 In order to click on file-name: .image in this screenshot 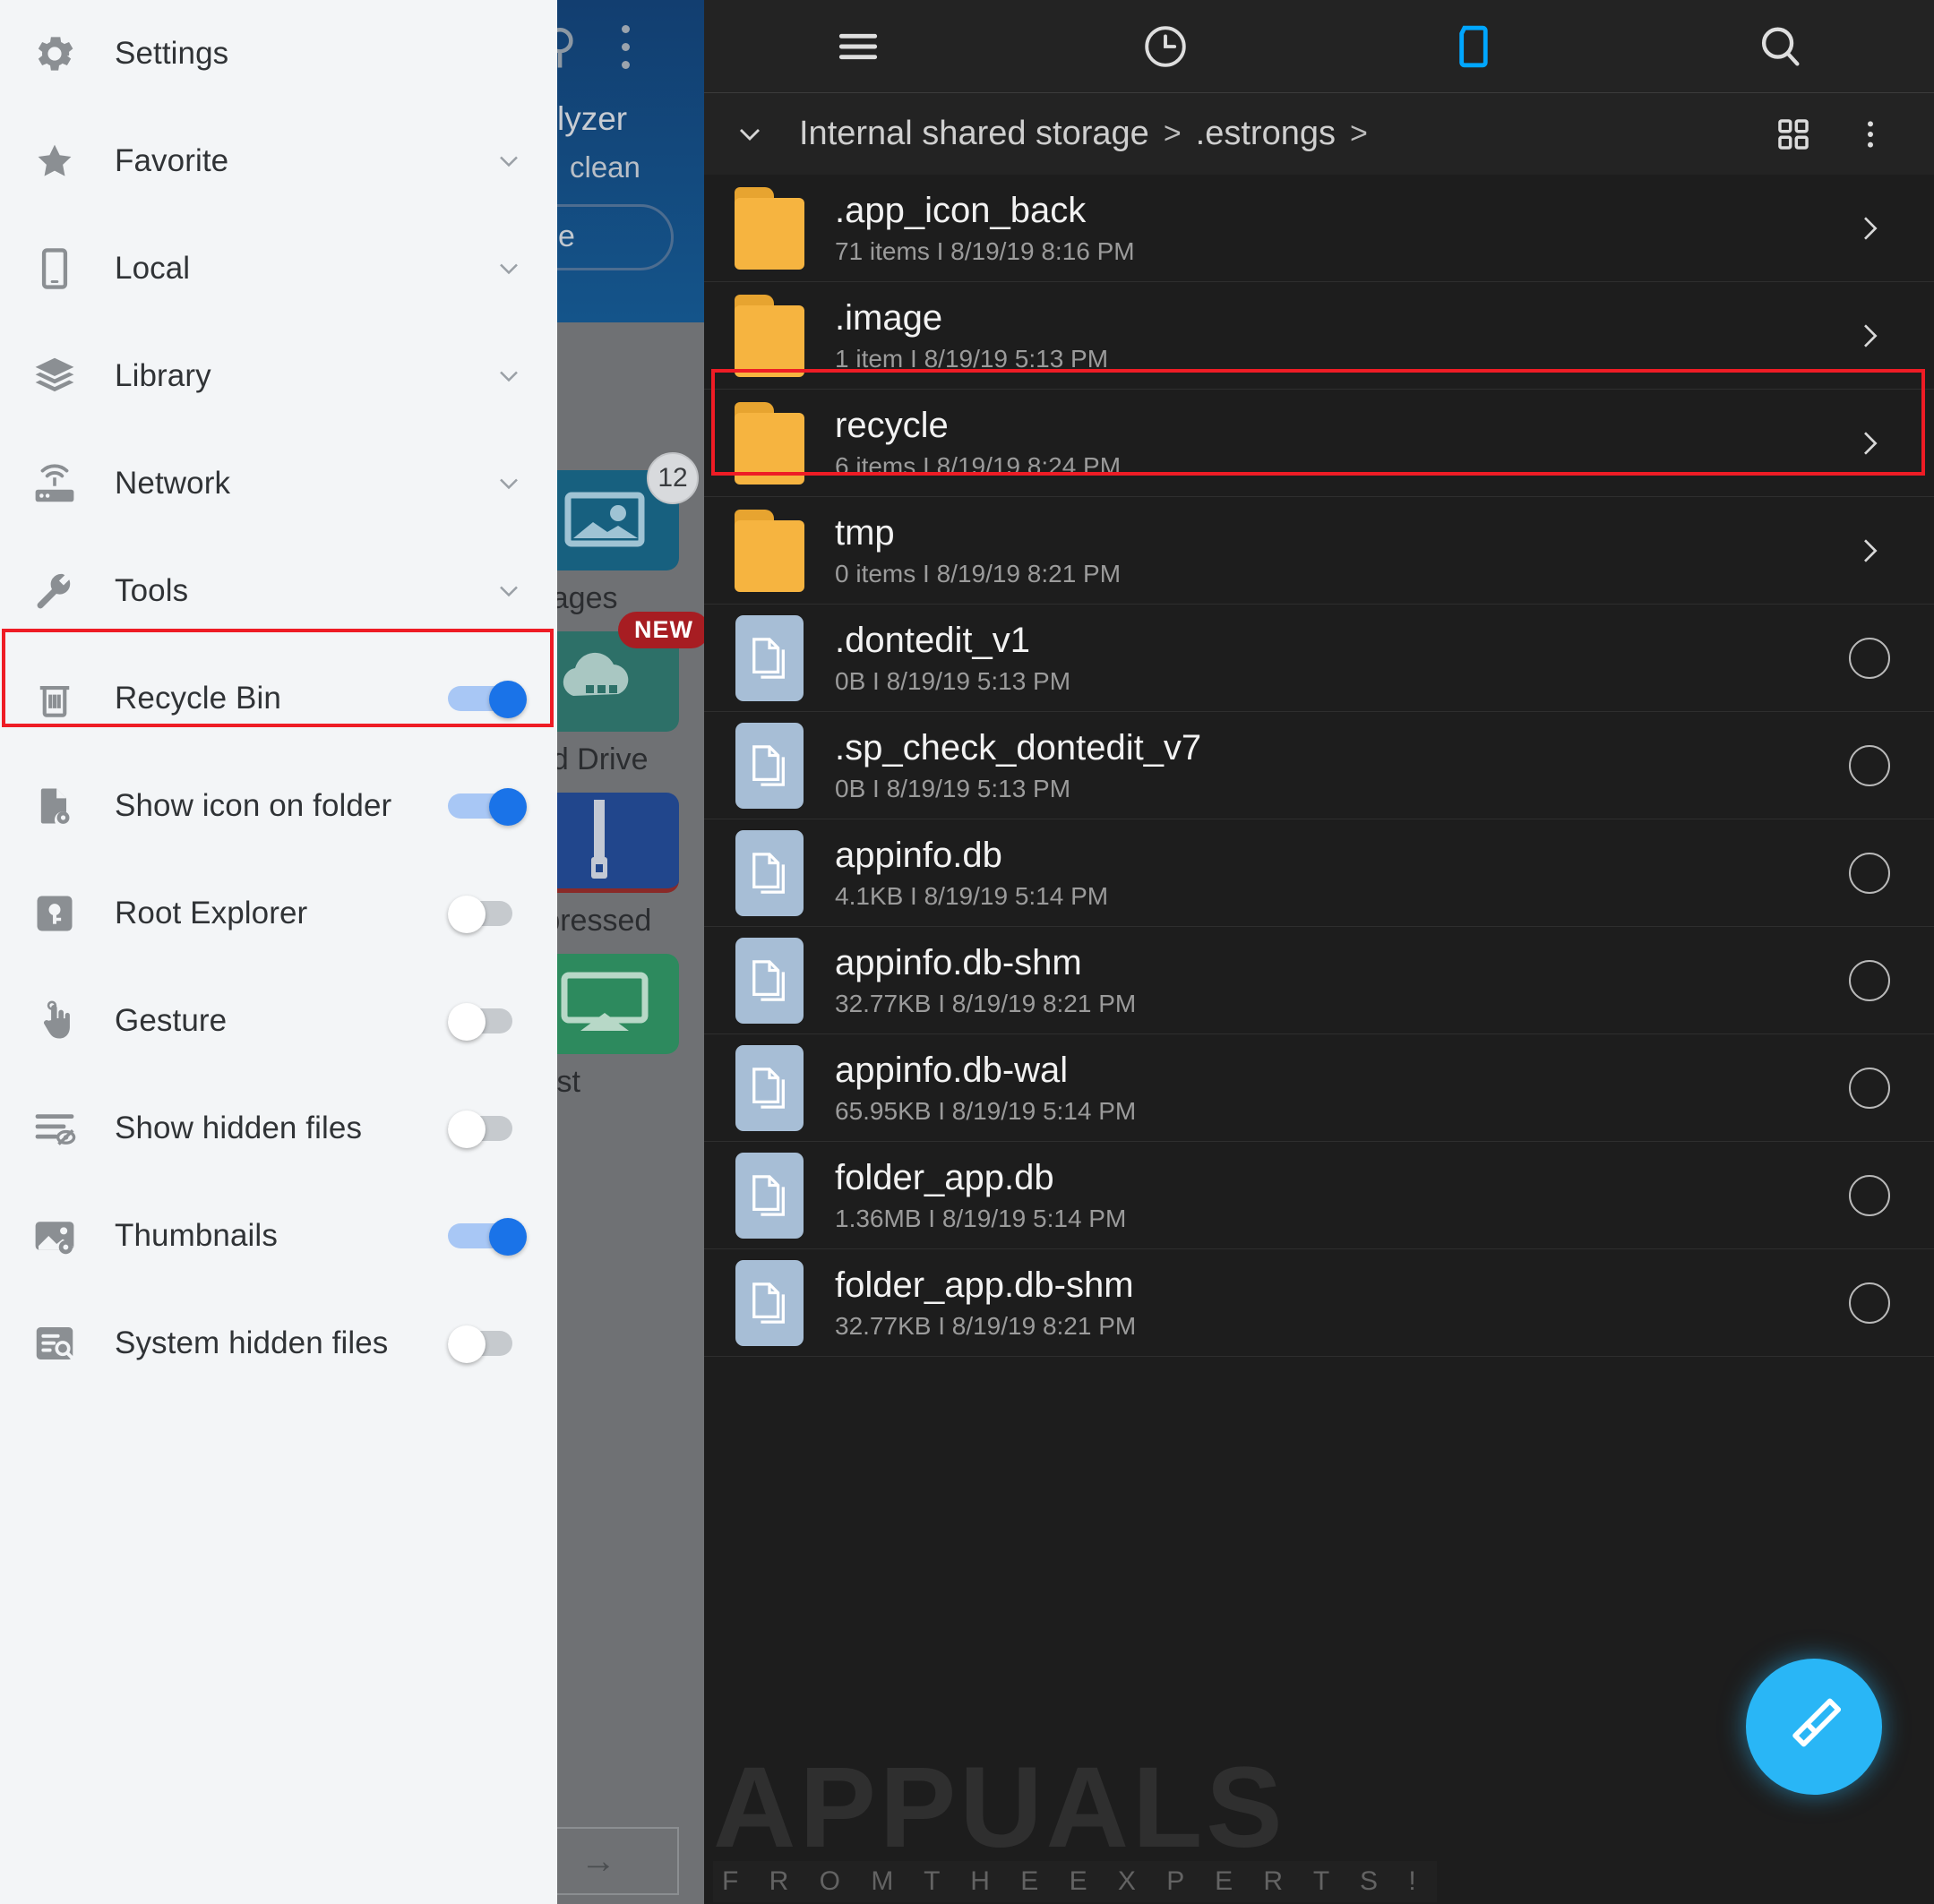, I will do `click(889, 318)`.